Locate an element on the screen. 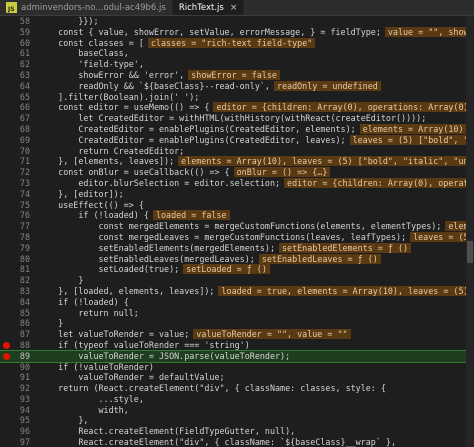 Image resolution: width=474 pixels, height=447 pixels. code-line: 62 'field-type', is located at coordinates (237, 64).